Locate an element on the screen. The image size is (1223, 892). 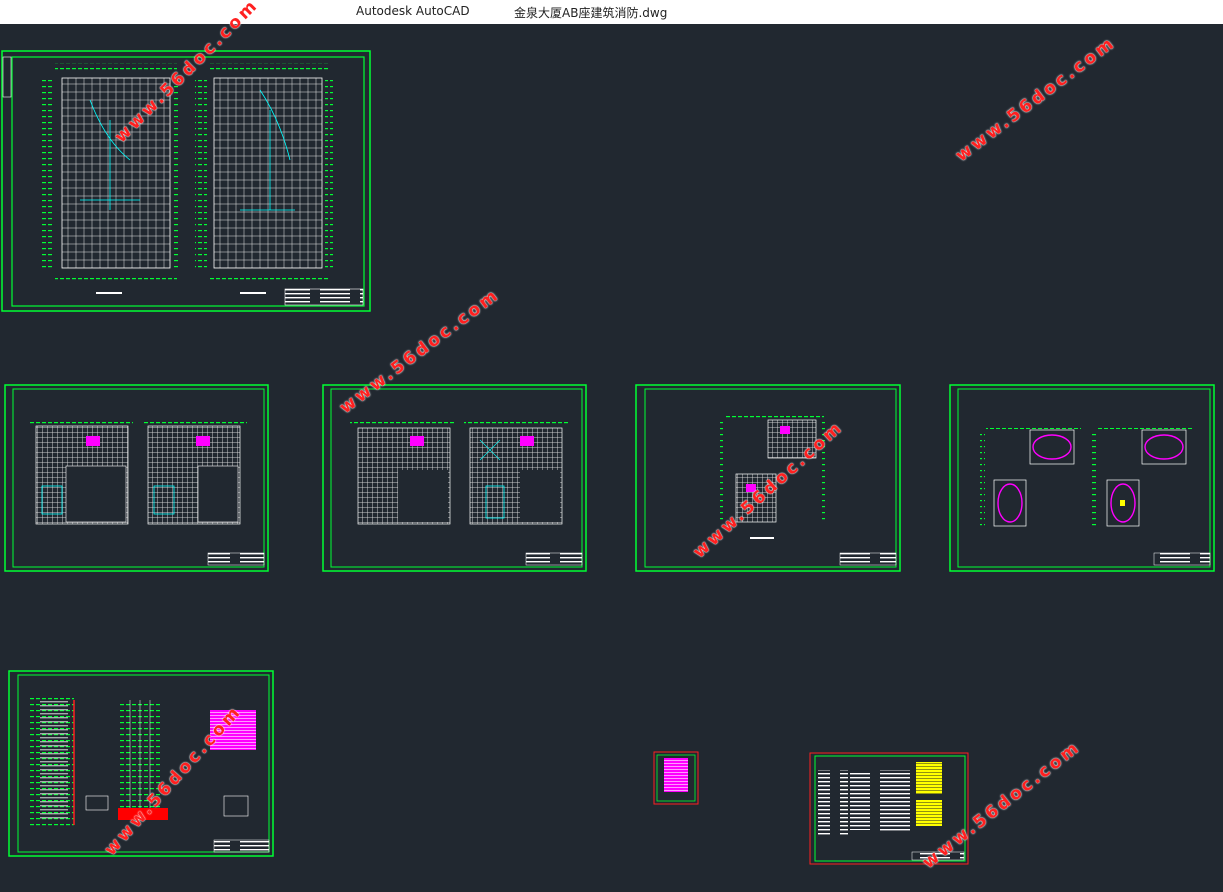
title-bar: Autodesk AutoCAD 金泉大厦AB座建筑消防.dwg is located at coordinates (611, 12).